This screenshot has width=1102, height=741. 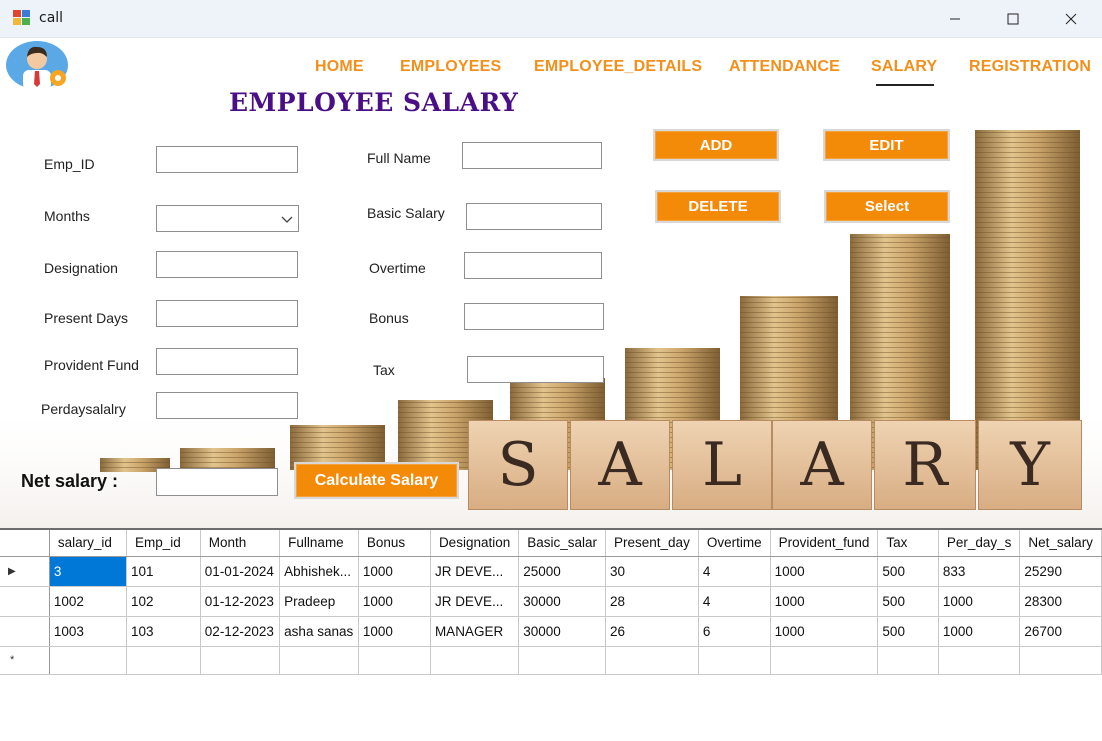 What do you see at coordinates (652, 543) in the screenshot?
I see `column-header: Present_day` at bounding box center [652, 543].